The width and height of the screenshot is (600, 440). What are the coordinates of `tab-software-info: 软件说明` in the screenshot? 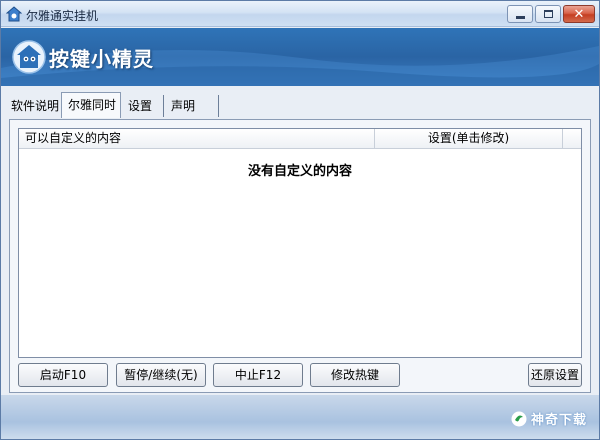 It's located at (34, 106).